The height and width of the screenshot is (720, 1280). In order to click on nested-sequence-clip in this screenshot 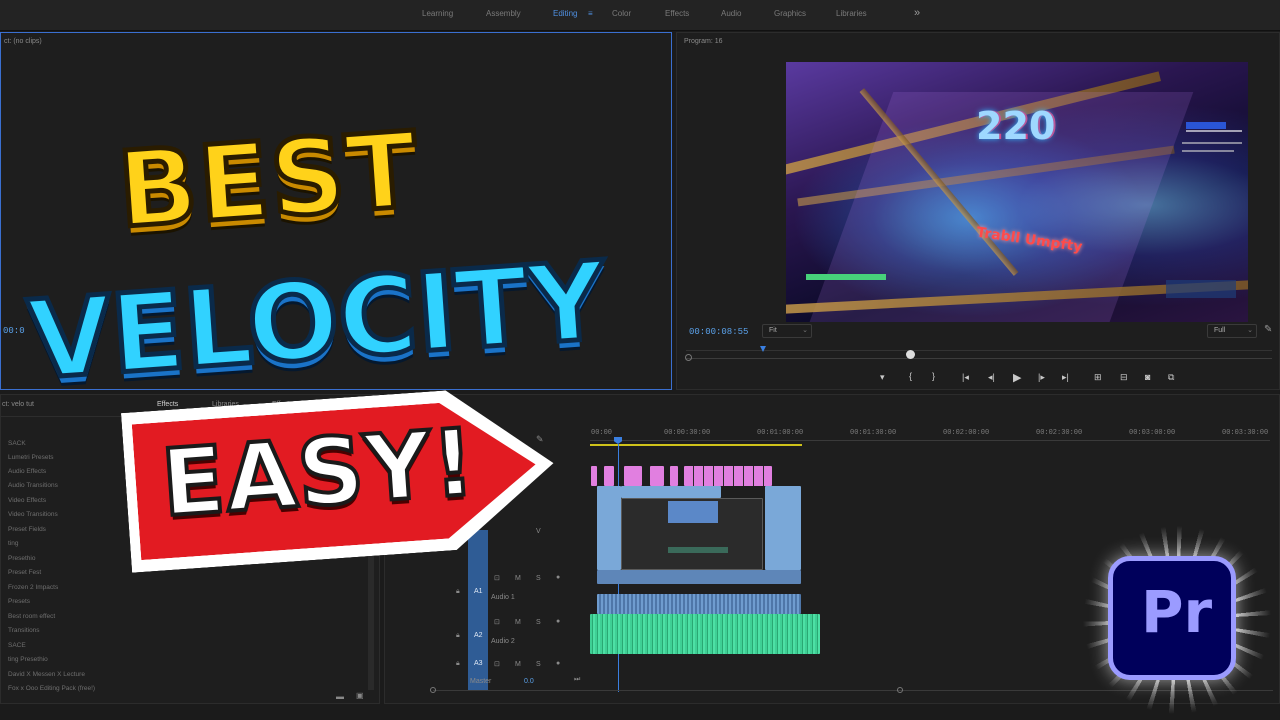, I will do `click(692, 534)`.